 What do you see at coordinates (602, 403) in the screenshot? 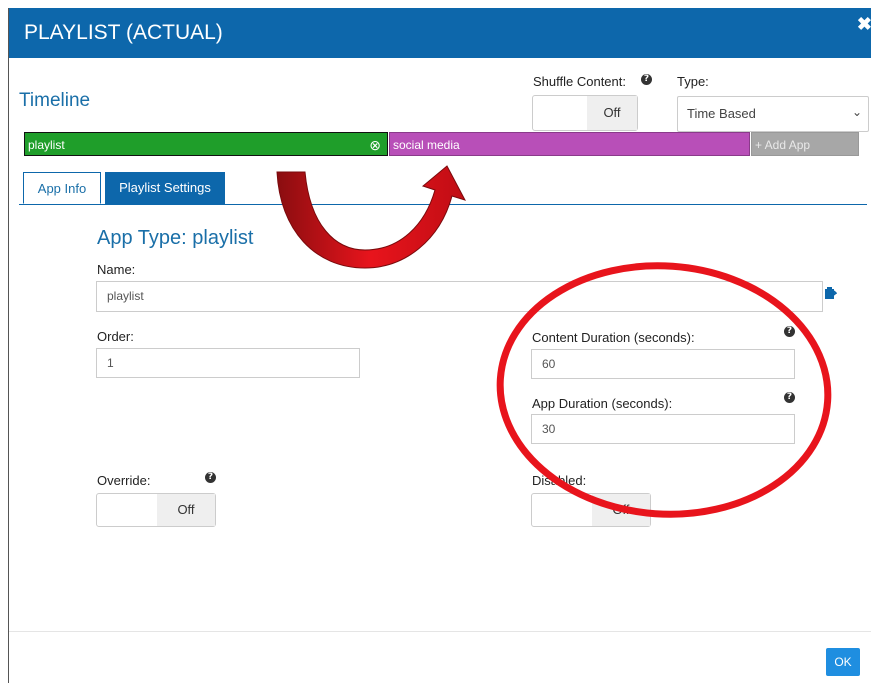
I see `app-duration-label: App Duration (seconds):` at bounding box center [602, 403].